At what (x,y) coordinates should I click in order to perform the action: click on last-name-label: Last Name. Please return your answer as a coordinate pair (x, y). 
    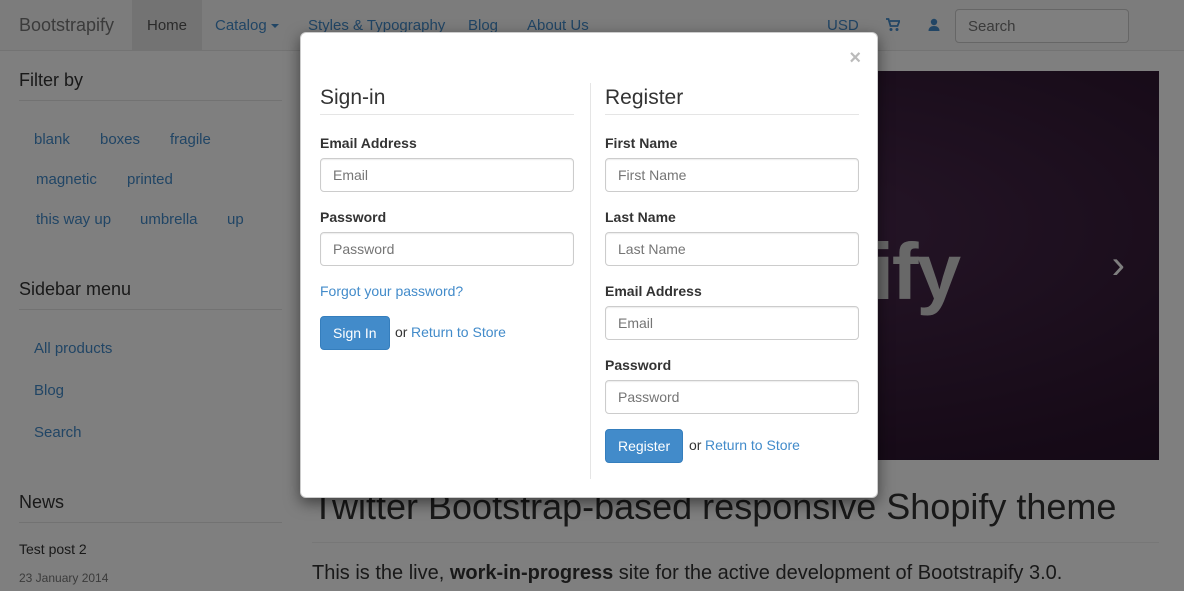
    Looking at the image, I should click on (640, 217).